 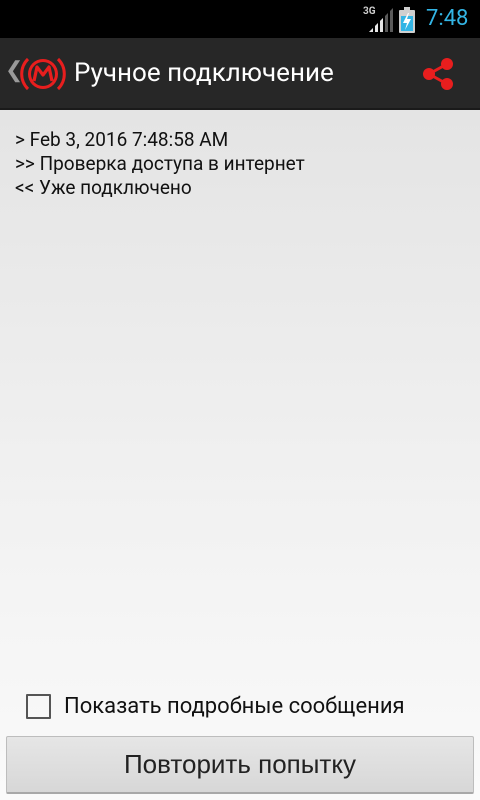 What do you see at coordinates (240, 19) in the screenshot?
I see `status-bar: 3G 7:48` at bounding box center [240, 19].